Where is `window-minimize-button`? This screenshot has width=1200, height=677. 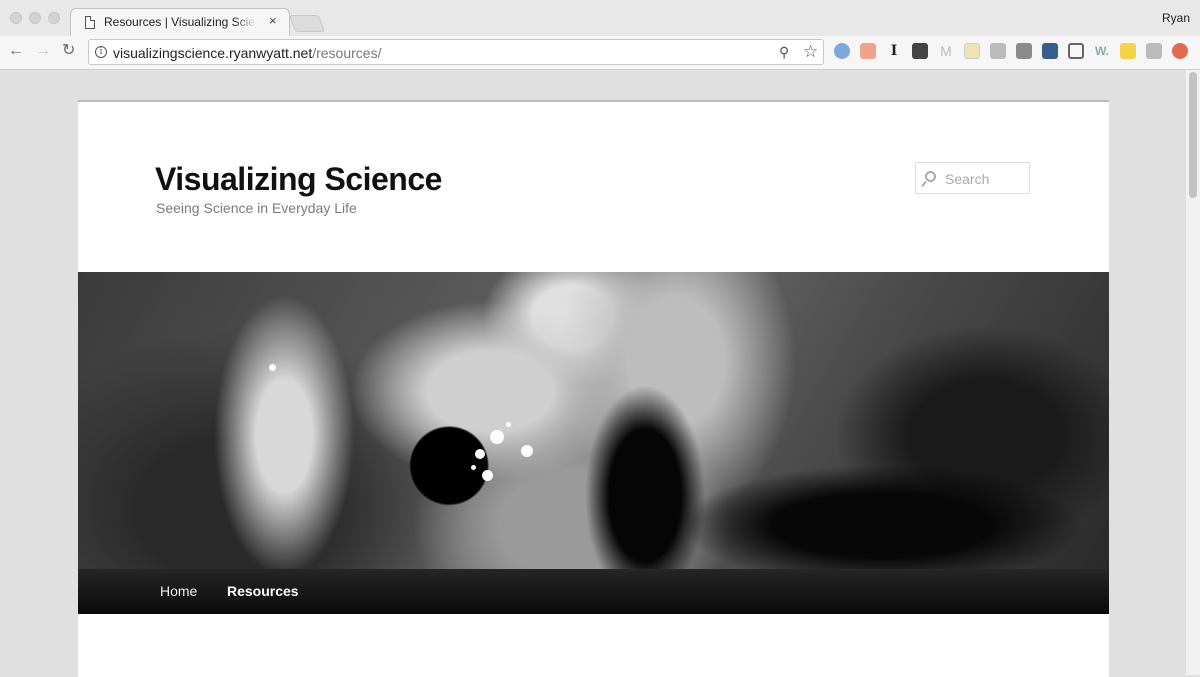 window-minimize-button is located at coordinates (35, 18).